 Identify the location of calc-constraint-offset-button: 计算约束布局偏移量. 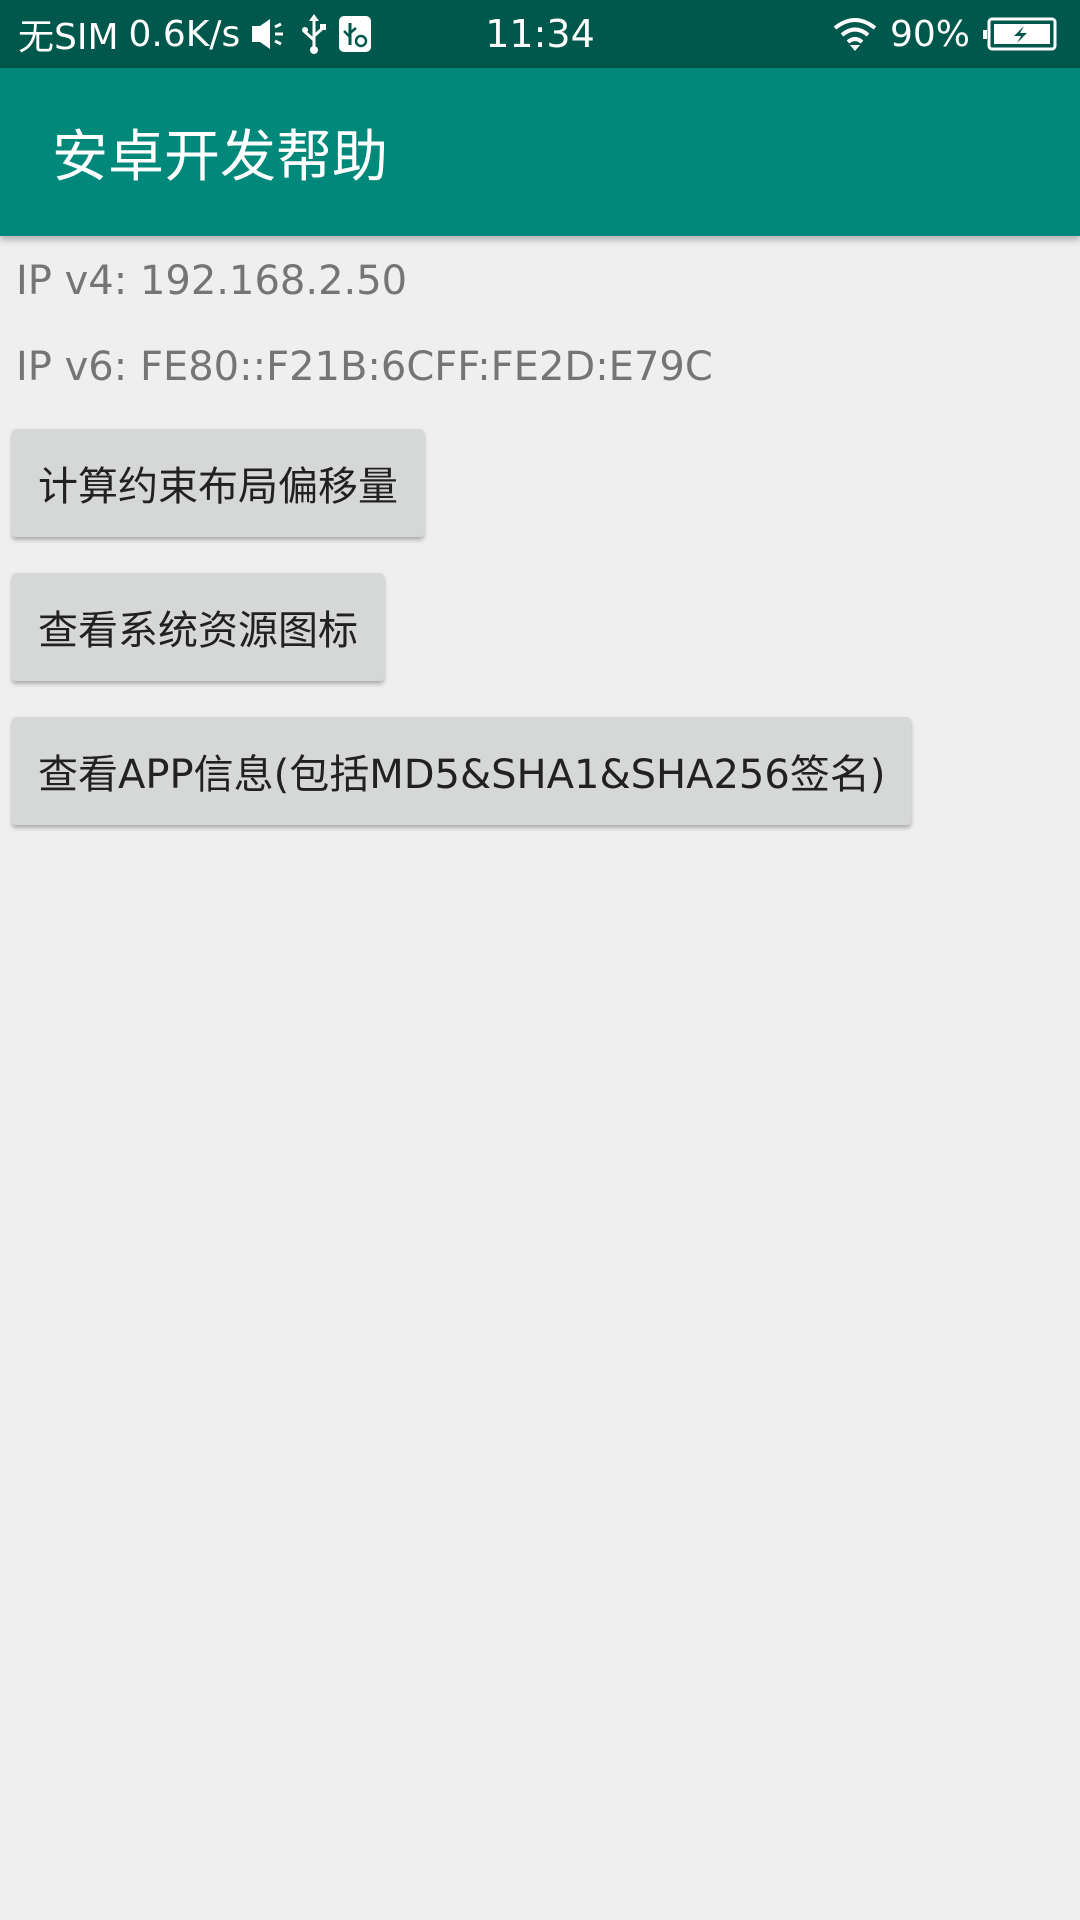
(218, 483).